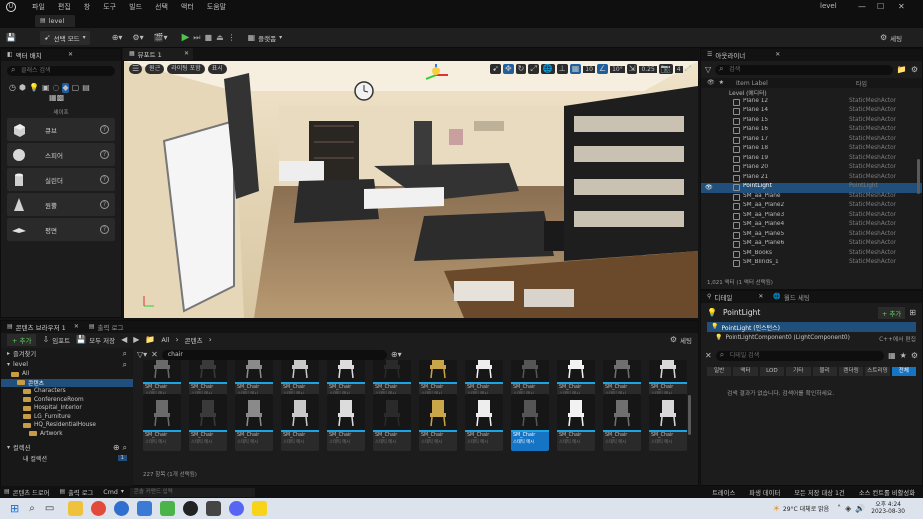 The height and width of the screenshot is (519, 923). Describe the element at coordinates (145, 508) in the screenshot. I see `store-icon` at that location.